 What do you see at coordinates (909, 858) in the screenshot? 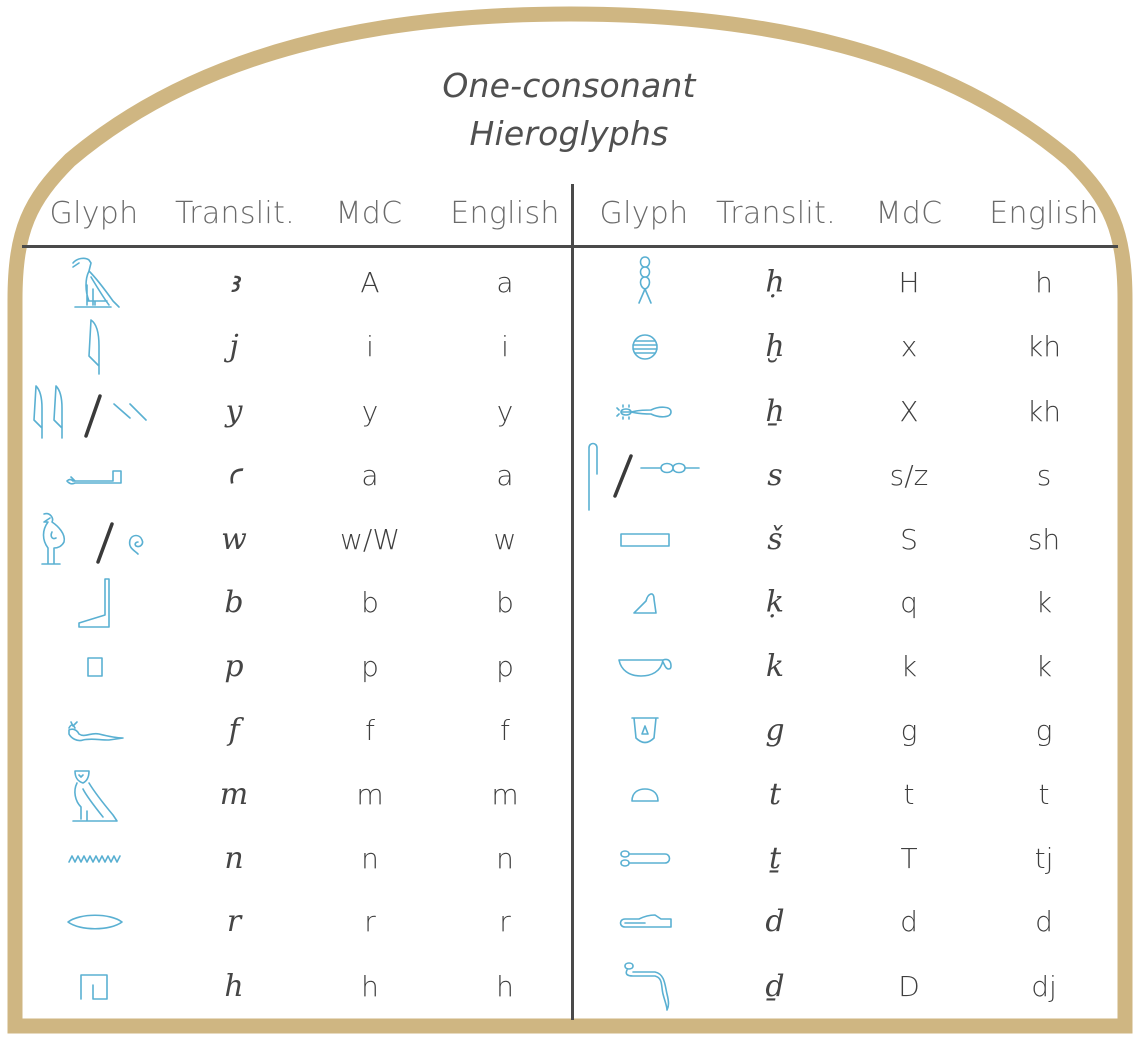
I see `mdc-cell: T` at bounding box center [909, 858].